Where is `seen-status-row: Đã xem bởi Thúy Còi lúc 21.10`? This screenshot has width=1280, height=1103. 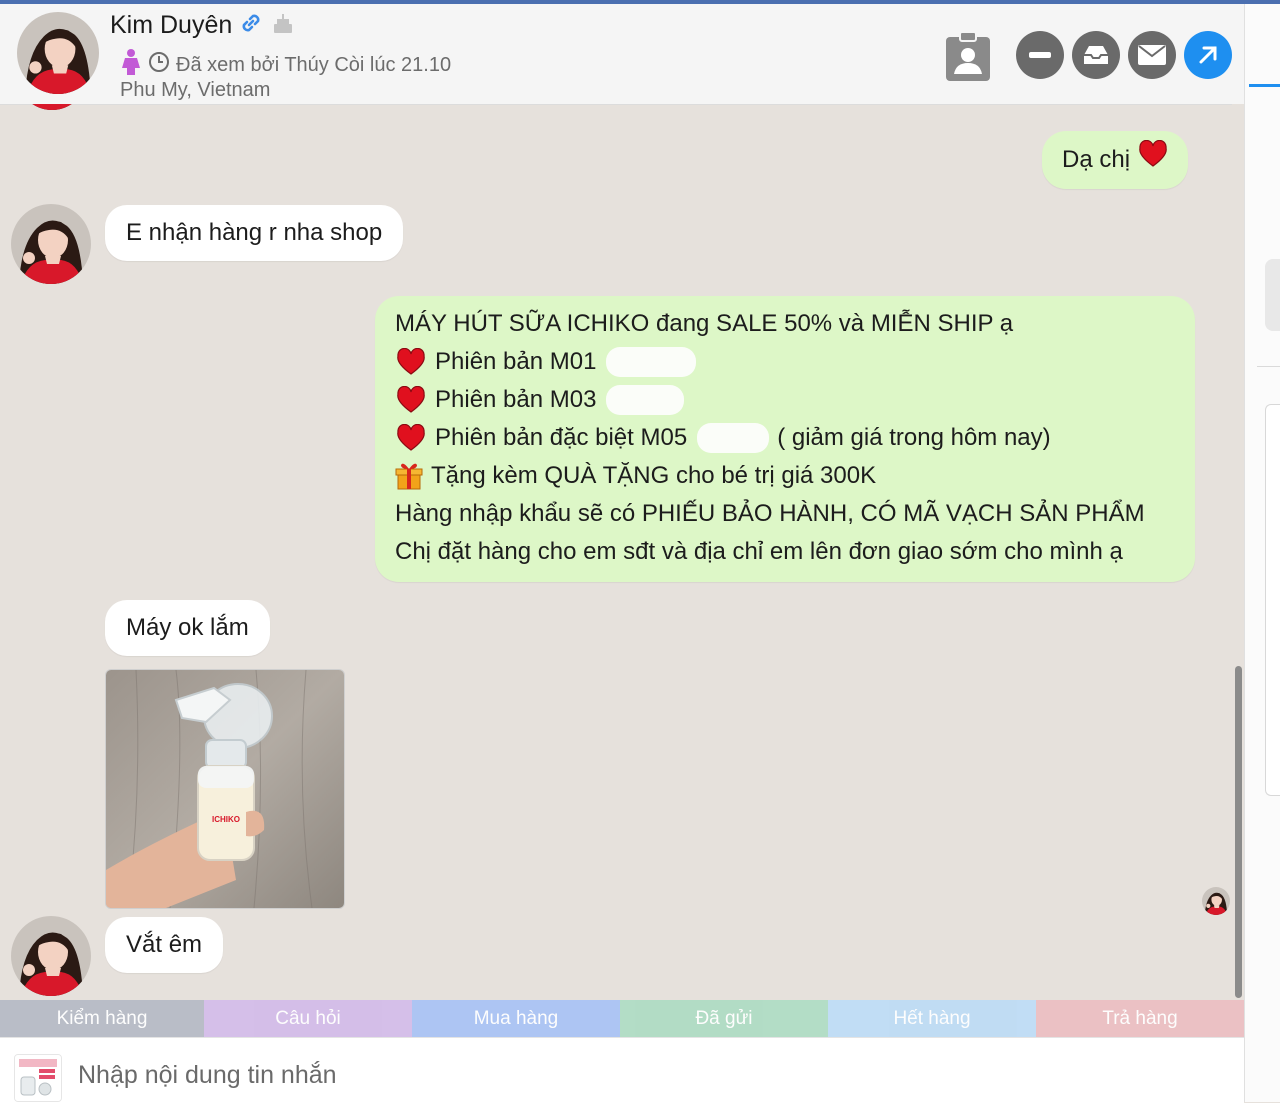 seen-status-row: Đã xem bởi Thúy Còi lúc 21.10 is located at coordinates (285, 65).